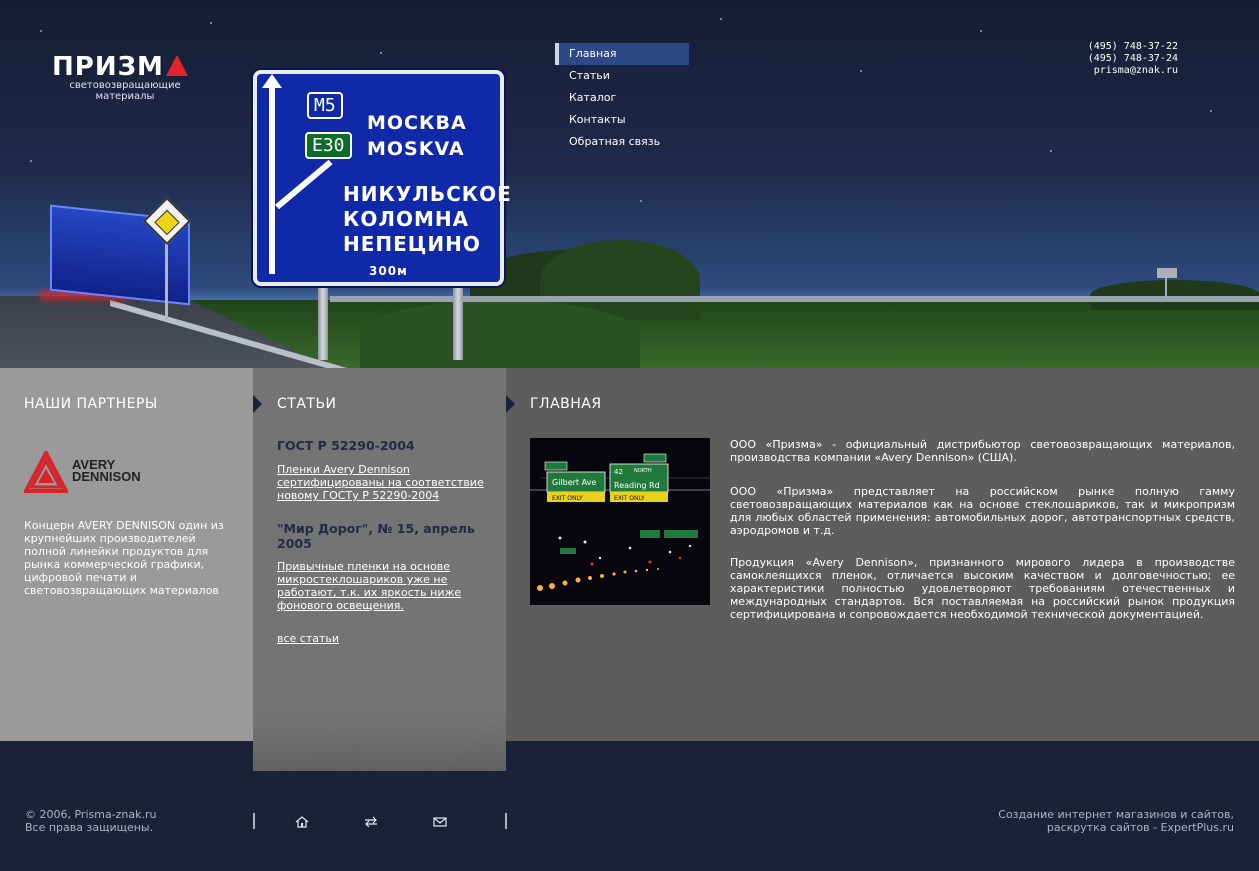 This screenshot has height=871, width=1259. Describe the element at coordinates (618, 472) in the screenshot. I see `svg-text: 42` at that location.